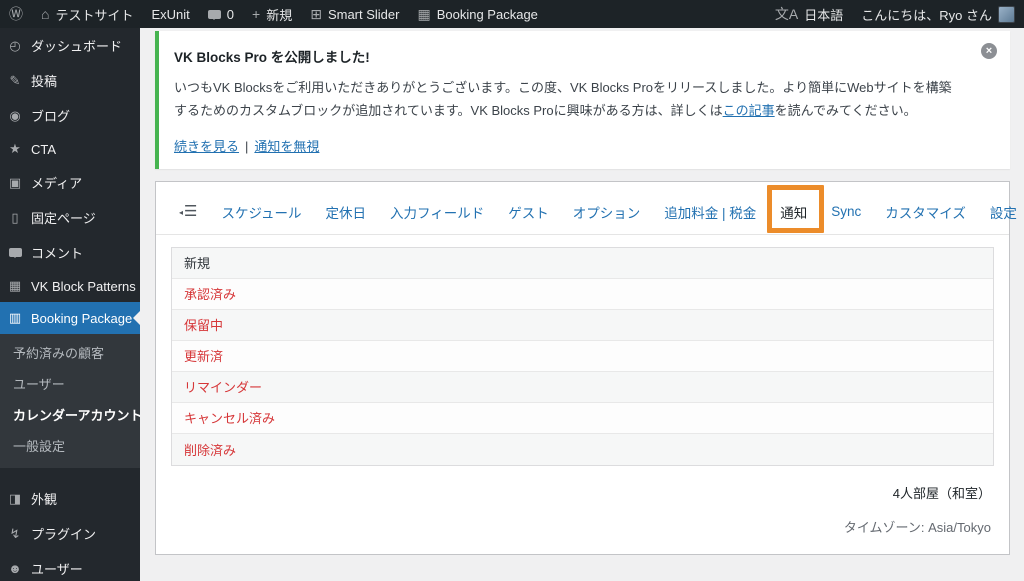 Image resolution: width=1024 pixels, height=581 pixels. Describe the element at coordinates (70, 566) in the screenshot. I see `sidebar-item-users: ☻ ユーザー` at that location.